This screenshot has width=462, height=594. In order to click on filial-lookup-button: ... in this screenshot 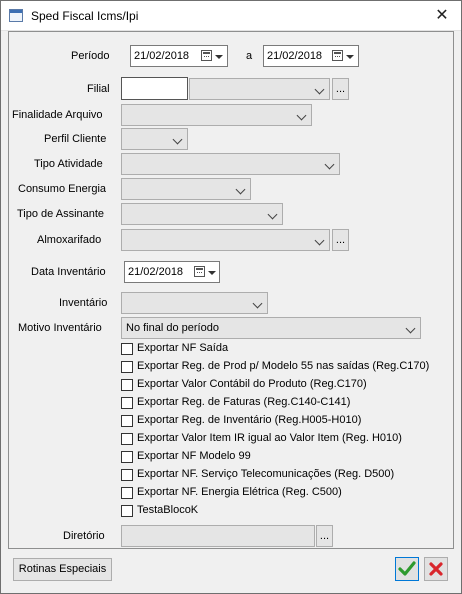, I will do `click(340, 89)`.